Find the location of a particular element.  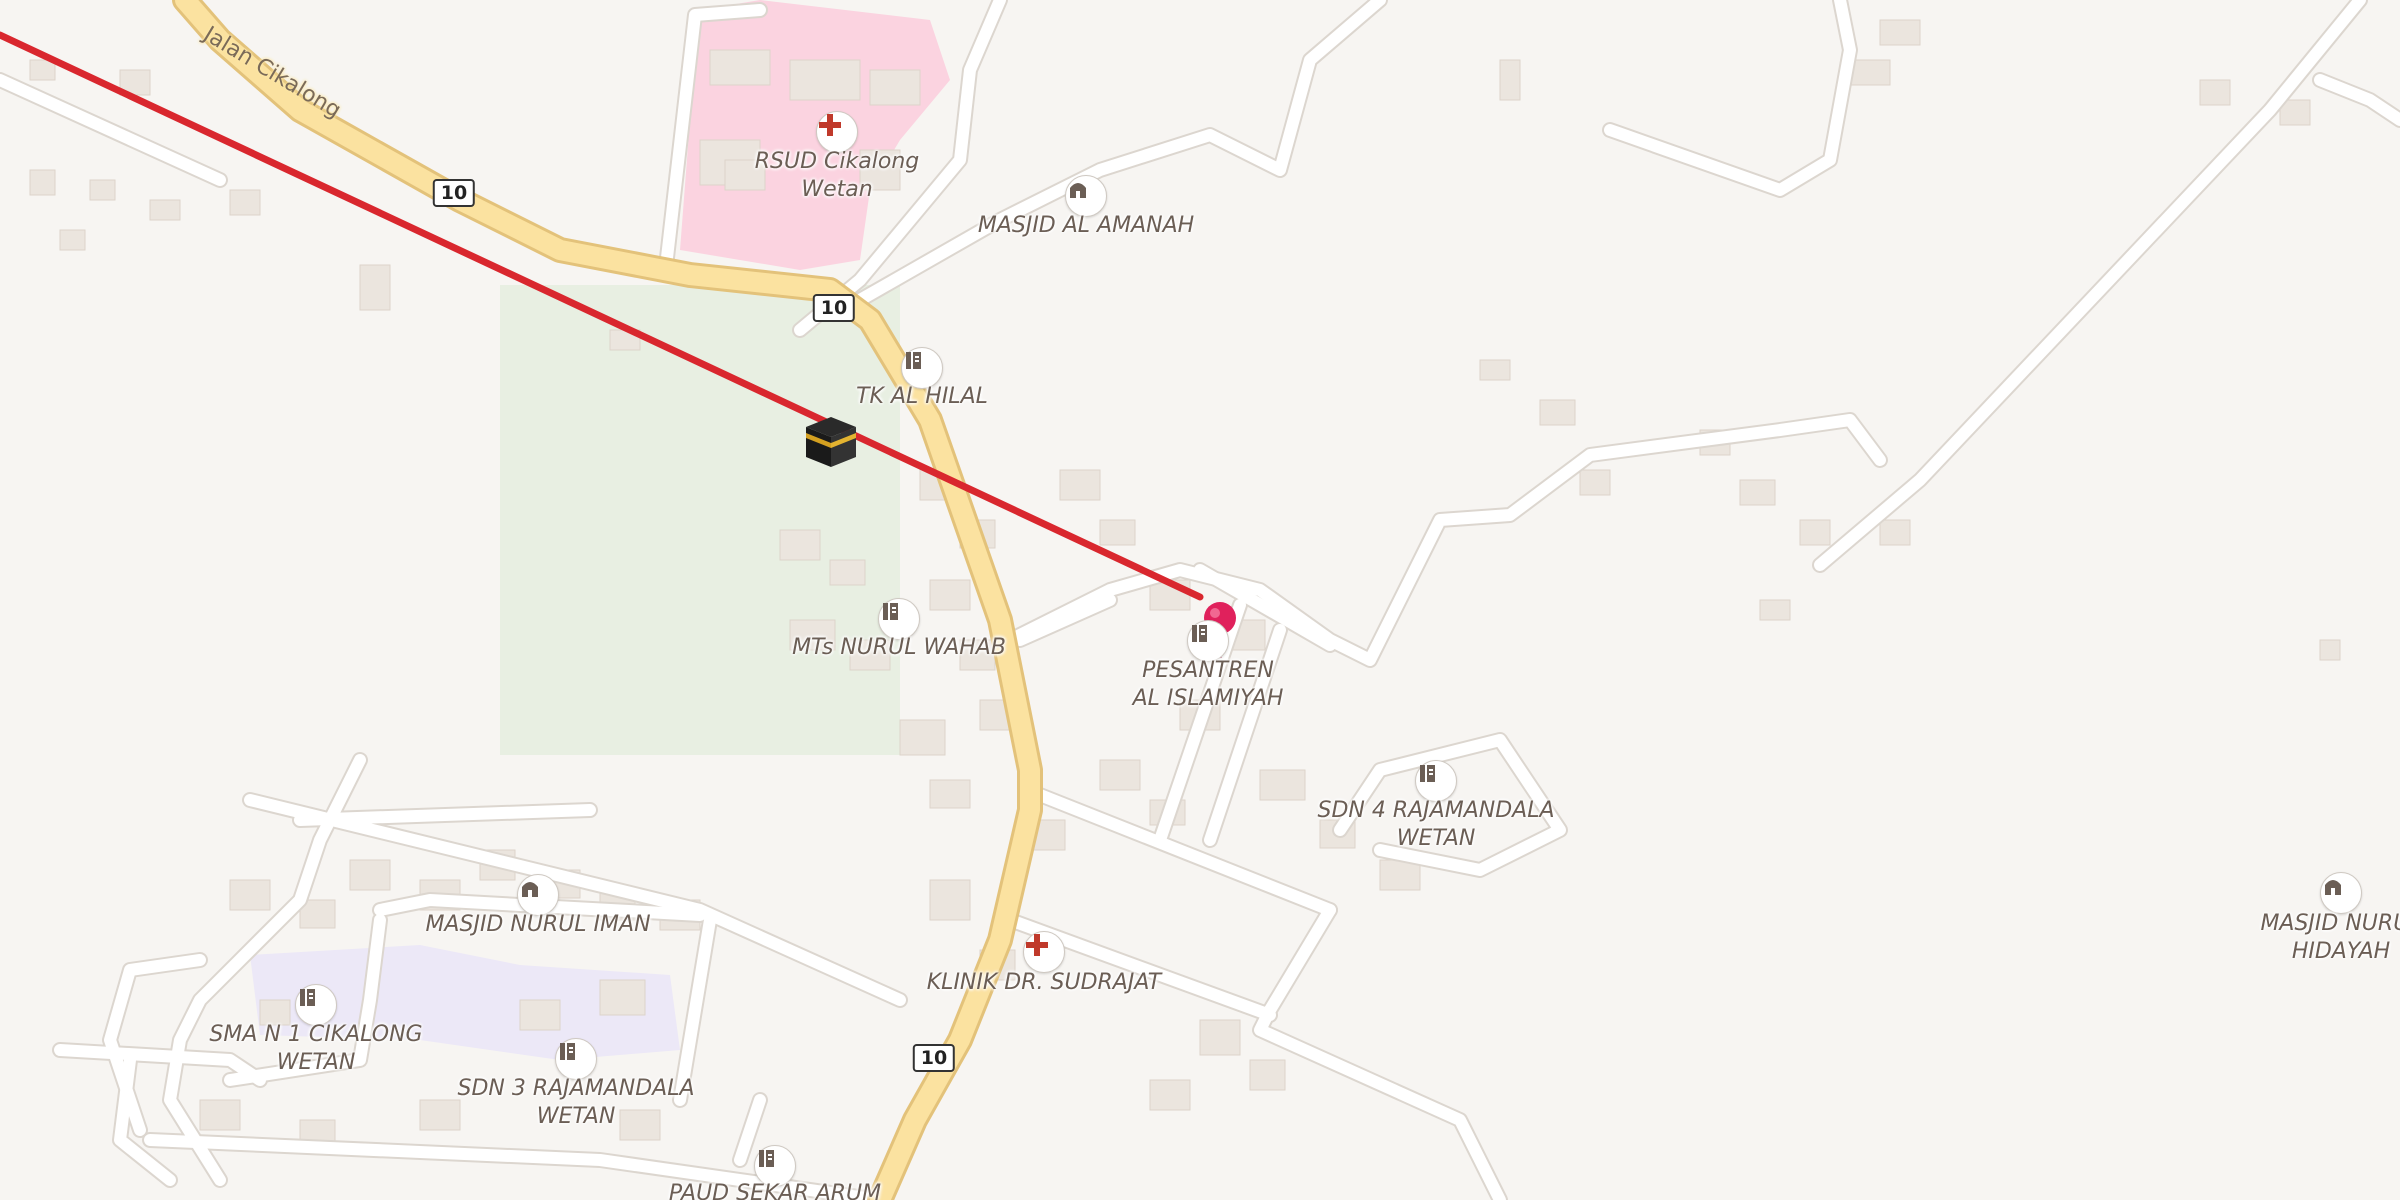

poi-label-line: AL ISLAMIYAH is located at coordinates (1208, 698).